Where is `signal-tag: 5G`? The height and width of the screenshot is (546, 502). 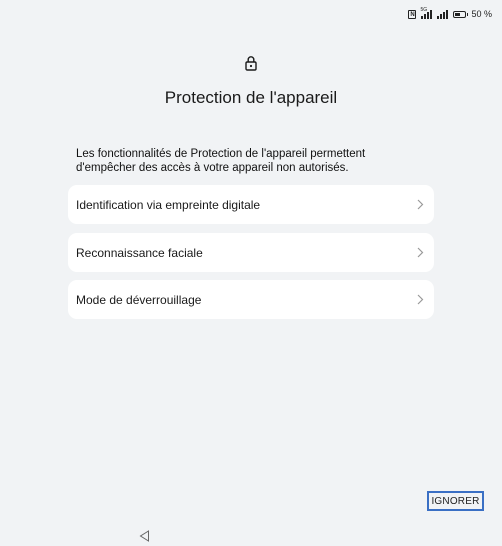
signal-tag: 5G is located at coordinates (424, 9).